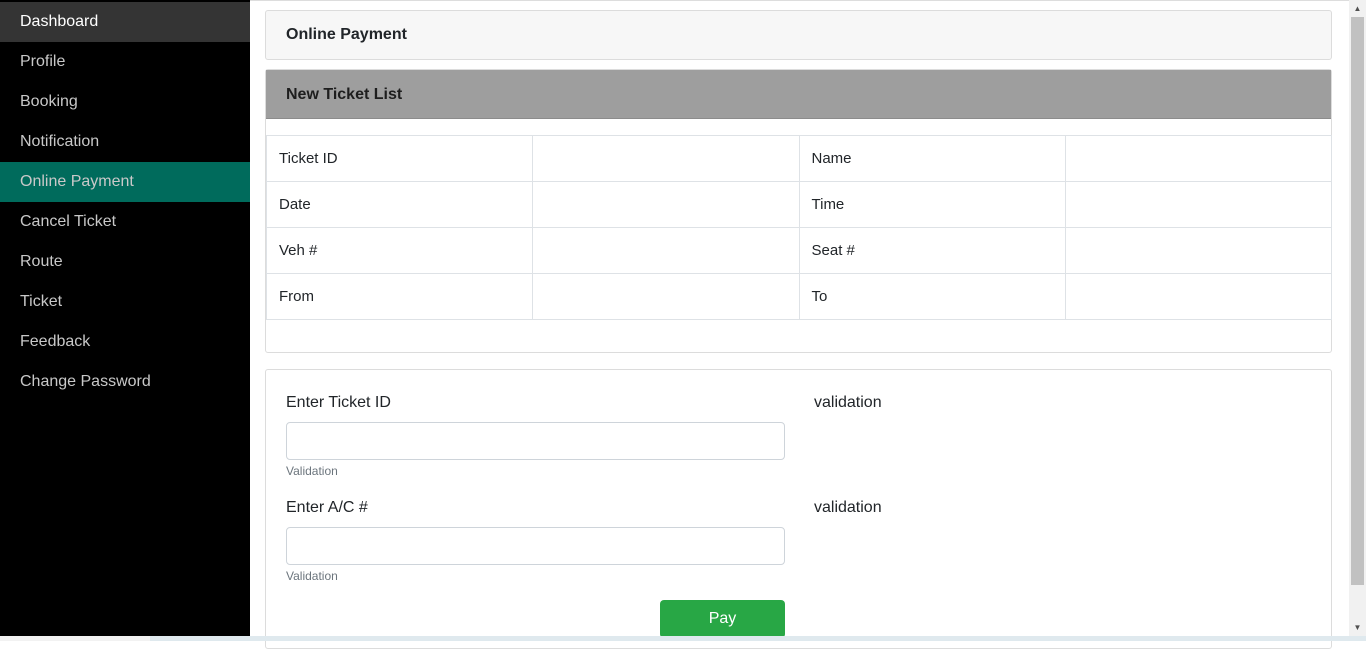  What do you see at coordinates (932, 296) in the screenshot?
I see `to-label: To` at bounding box center [932, 296].